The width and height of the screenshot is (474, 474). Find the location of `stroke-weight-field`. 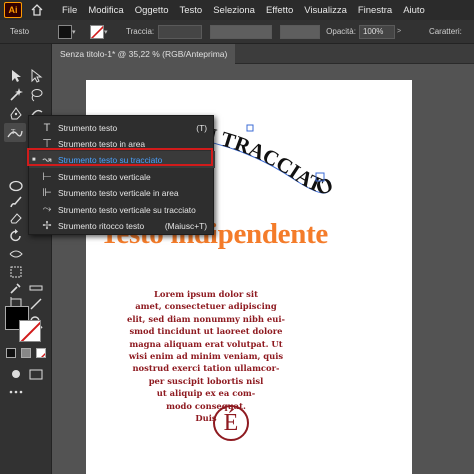

stroke-weight-field is located at coordinates (180, 31).